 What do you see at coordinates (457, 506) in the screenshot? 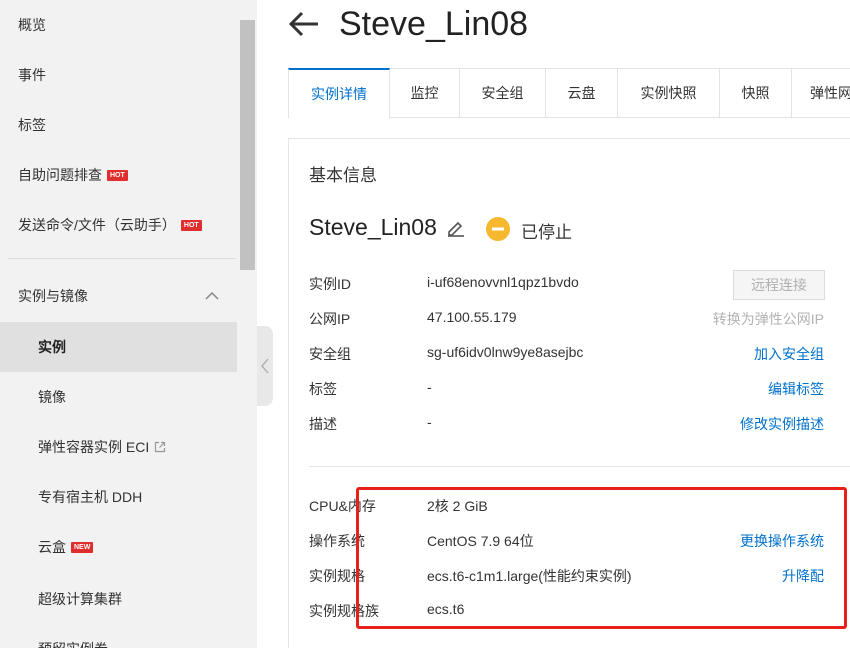
I see `row-value-cpu-memory: 2核 2 GiB` at bounding box center [457, 506].